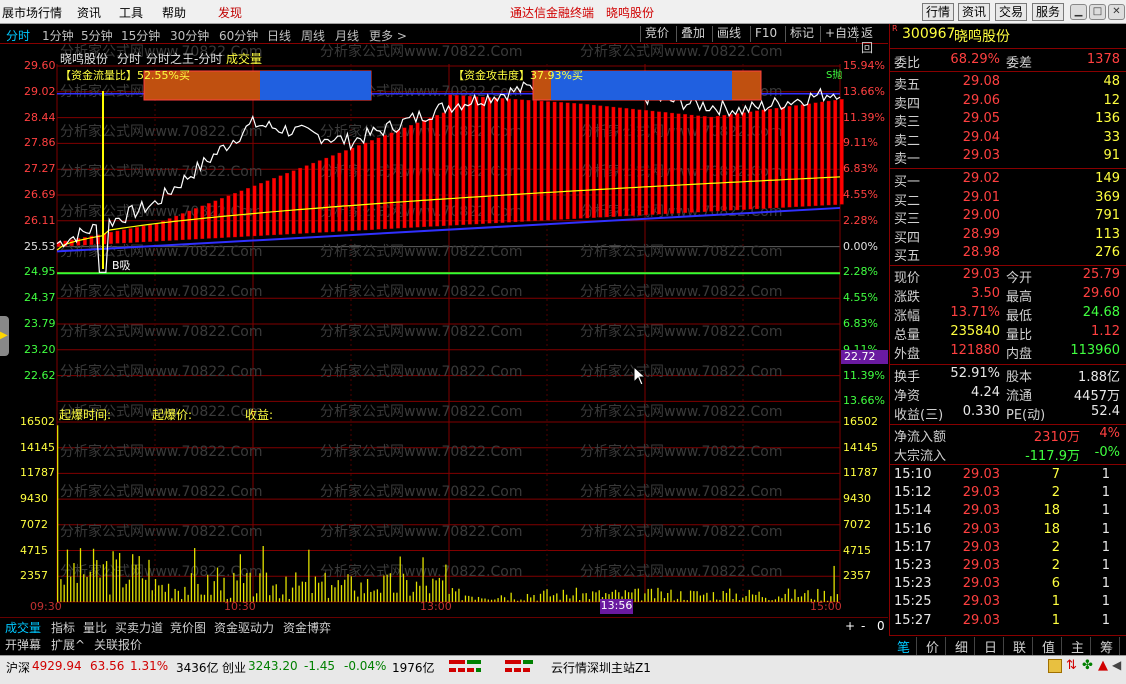 The image size is (1126, 684). I want to click on buy-row: 买二 29.01 369, so click(1008, 199).